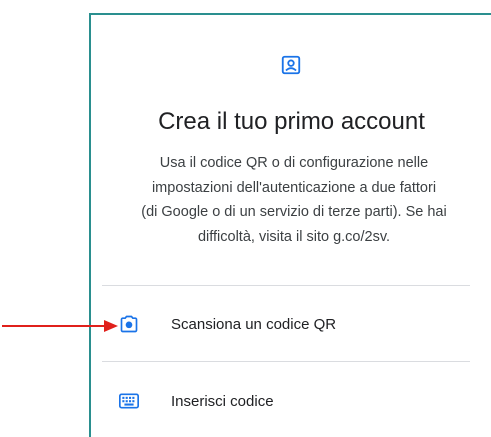 This screenshot has width=491, height=437. Describe the element at coordinates (129, 401) in the screenshot. I see `keyboard-icon` at that location.